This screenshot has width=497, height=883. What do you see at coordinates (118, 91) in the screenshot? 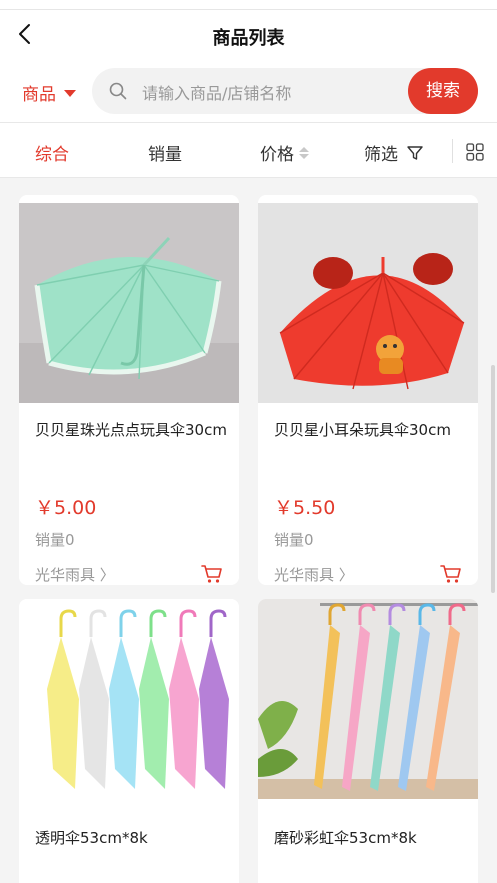
I see `search-icon` at bounding box center [118, 91].